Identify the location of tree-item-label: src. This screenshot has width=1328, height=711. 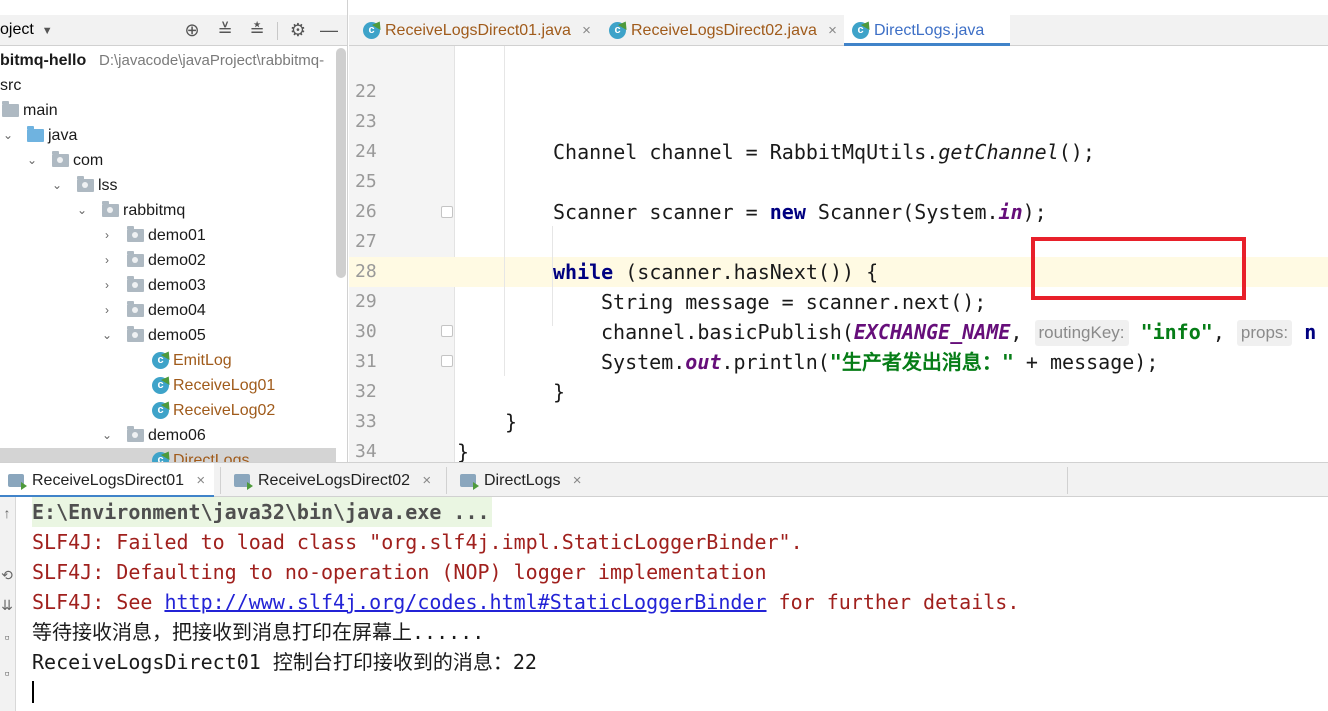
(11, 85).